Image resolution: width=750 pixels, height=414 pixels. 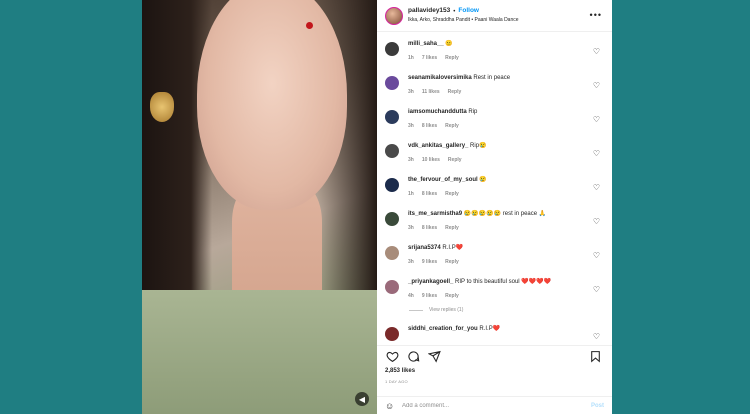 What do you see at coordinates (443, 329) in the screenshot?
I see `comment-username: siddhi_creation_for_you` at bounding box center [443, 329].